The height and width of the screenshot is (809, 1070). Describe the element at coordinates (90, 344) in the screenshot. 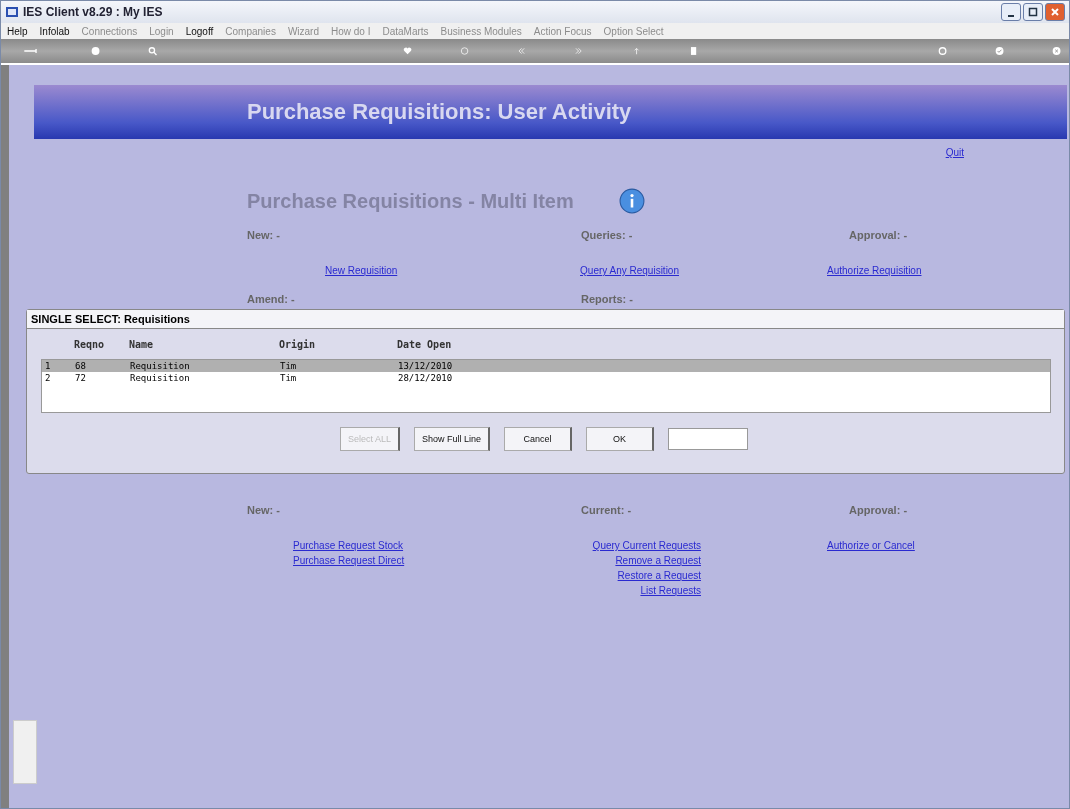

I see `column-header: Reqno` at that location.